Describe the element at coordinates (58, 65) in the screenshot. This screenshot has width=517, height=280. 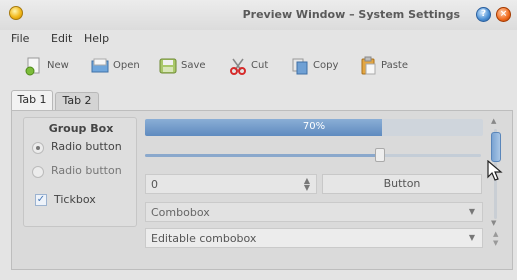
I see `toolbar-new-label: New` at that location.